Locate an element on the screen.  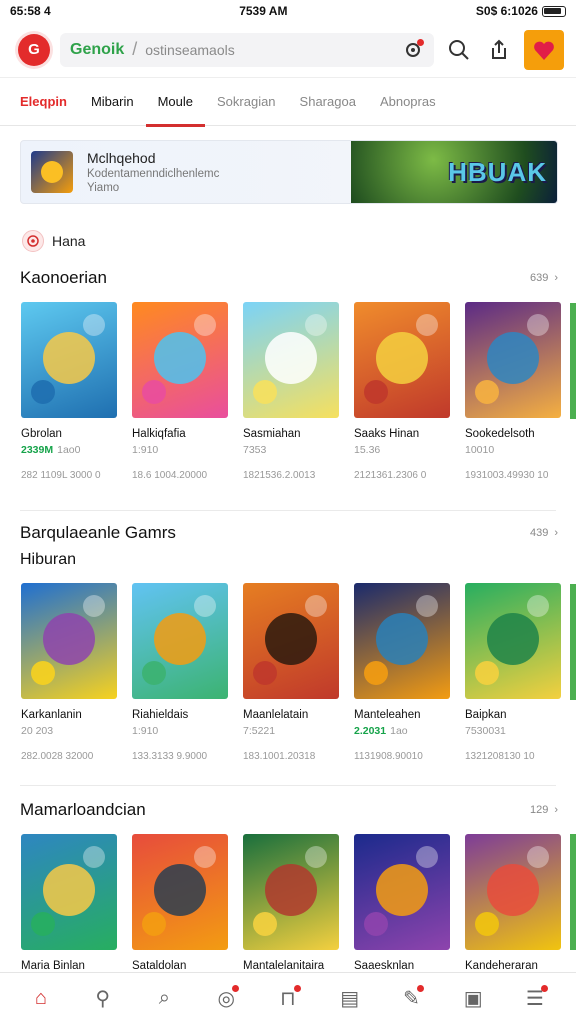
gift-button is located at coordinates (544, 49).